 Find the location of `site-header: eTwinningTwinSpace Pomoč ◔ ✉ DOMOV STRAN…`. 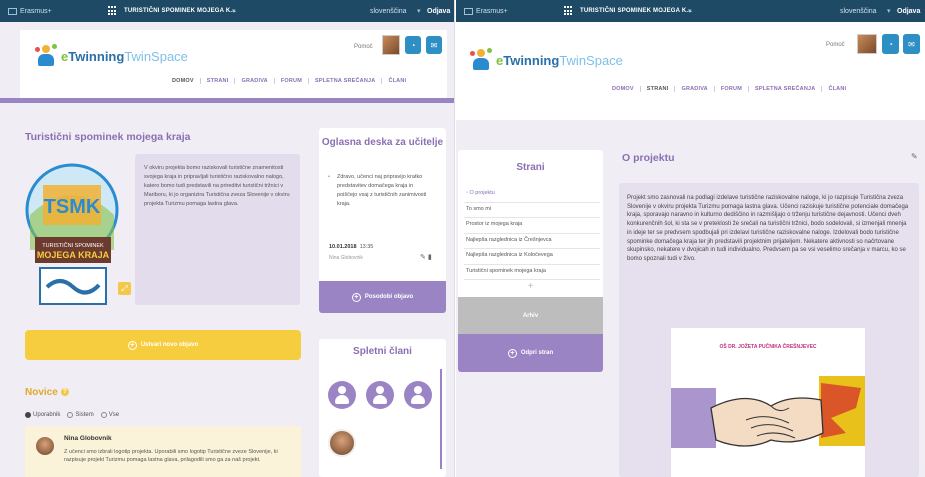

site-header: eTwinningTwinSpace Pomoč ◔ ✉ DOMOV STRAN… is located at coordinates (690, 71).